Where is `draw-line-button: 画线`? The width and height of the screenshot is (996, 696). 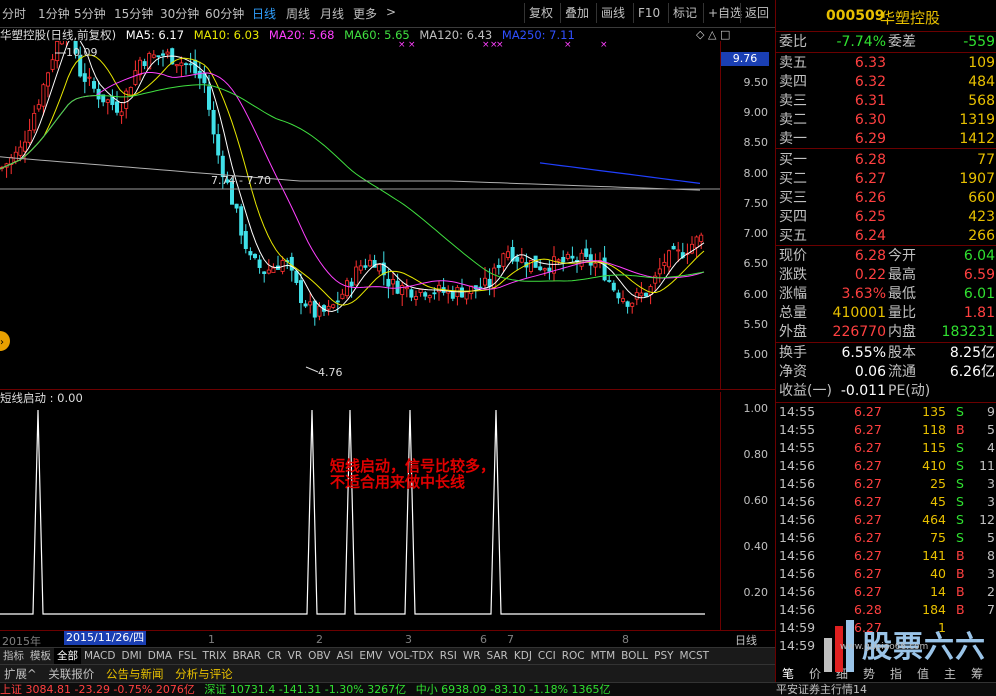
draw-line-button: 画线 is located at coordinates (612, 13).